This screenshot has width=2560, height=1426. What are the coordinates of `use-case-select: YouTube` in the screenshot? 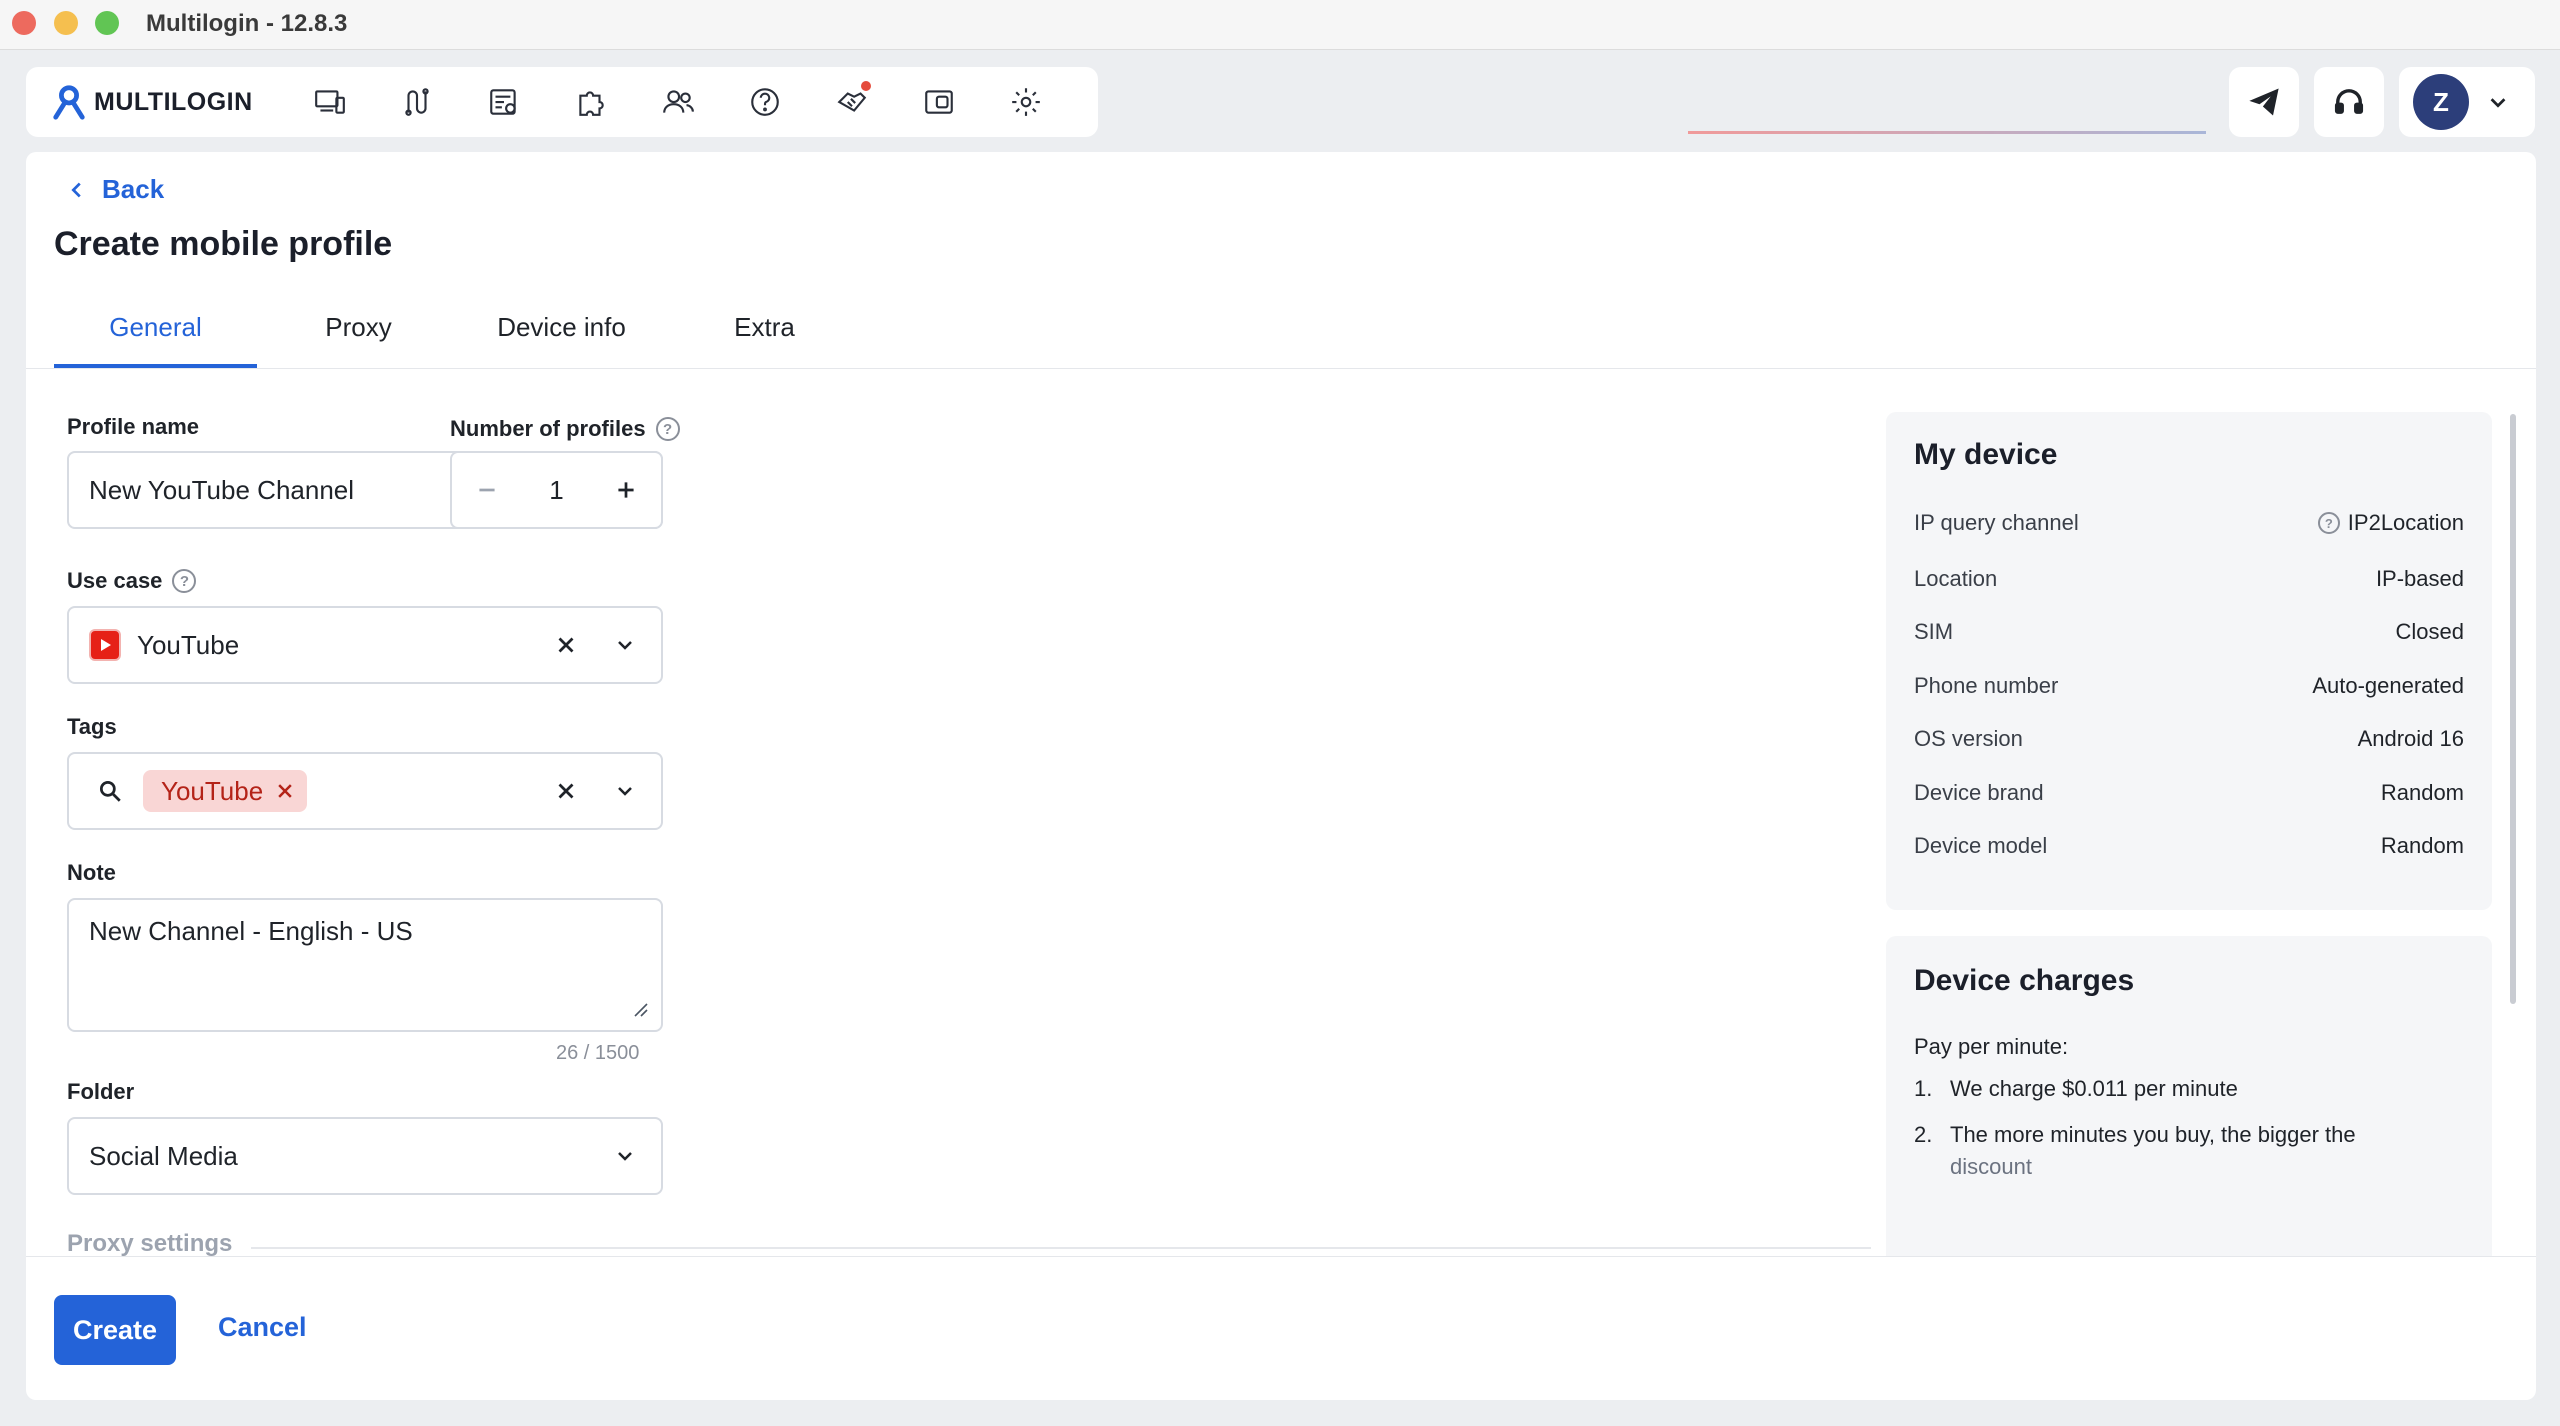 It's located at (365, 645).